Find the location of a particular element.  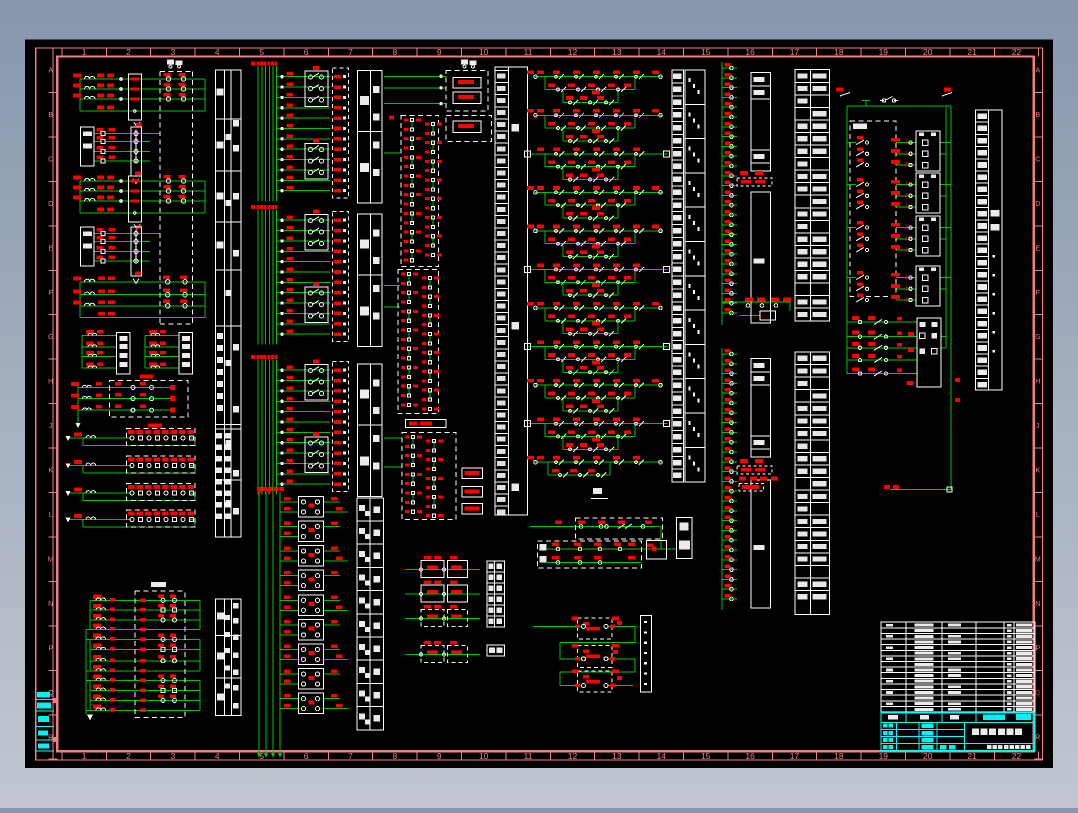

svg-text: Q is located at coordinates (1038, 693).